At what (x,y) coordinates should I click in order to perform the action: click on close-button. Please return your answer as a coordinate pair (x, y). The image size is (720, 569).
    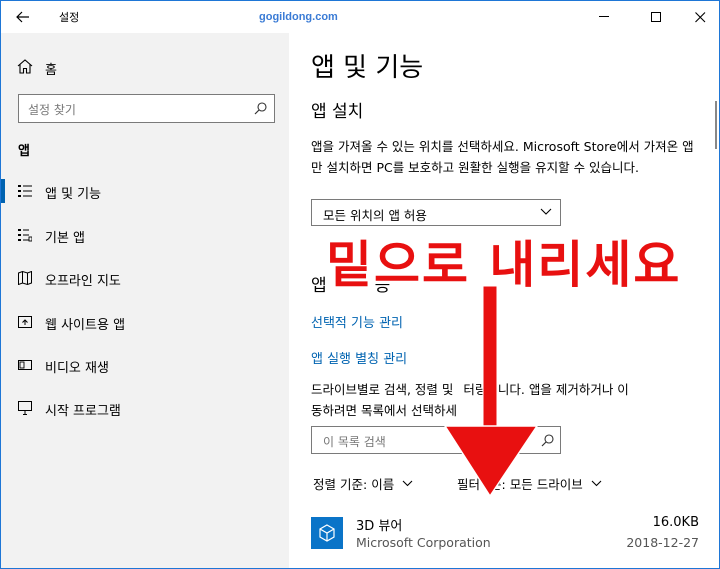
    Looking at the image, I should click on (698, 17).